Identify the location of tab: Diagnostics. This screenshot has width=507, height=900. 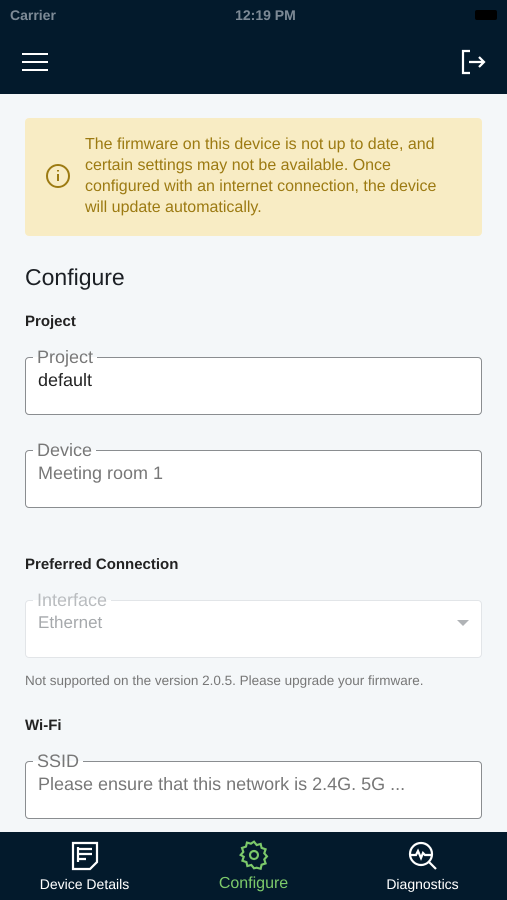
(422, 866).